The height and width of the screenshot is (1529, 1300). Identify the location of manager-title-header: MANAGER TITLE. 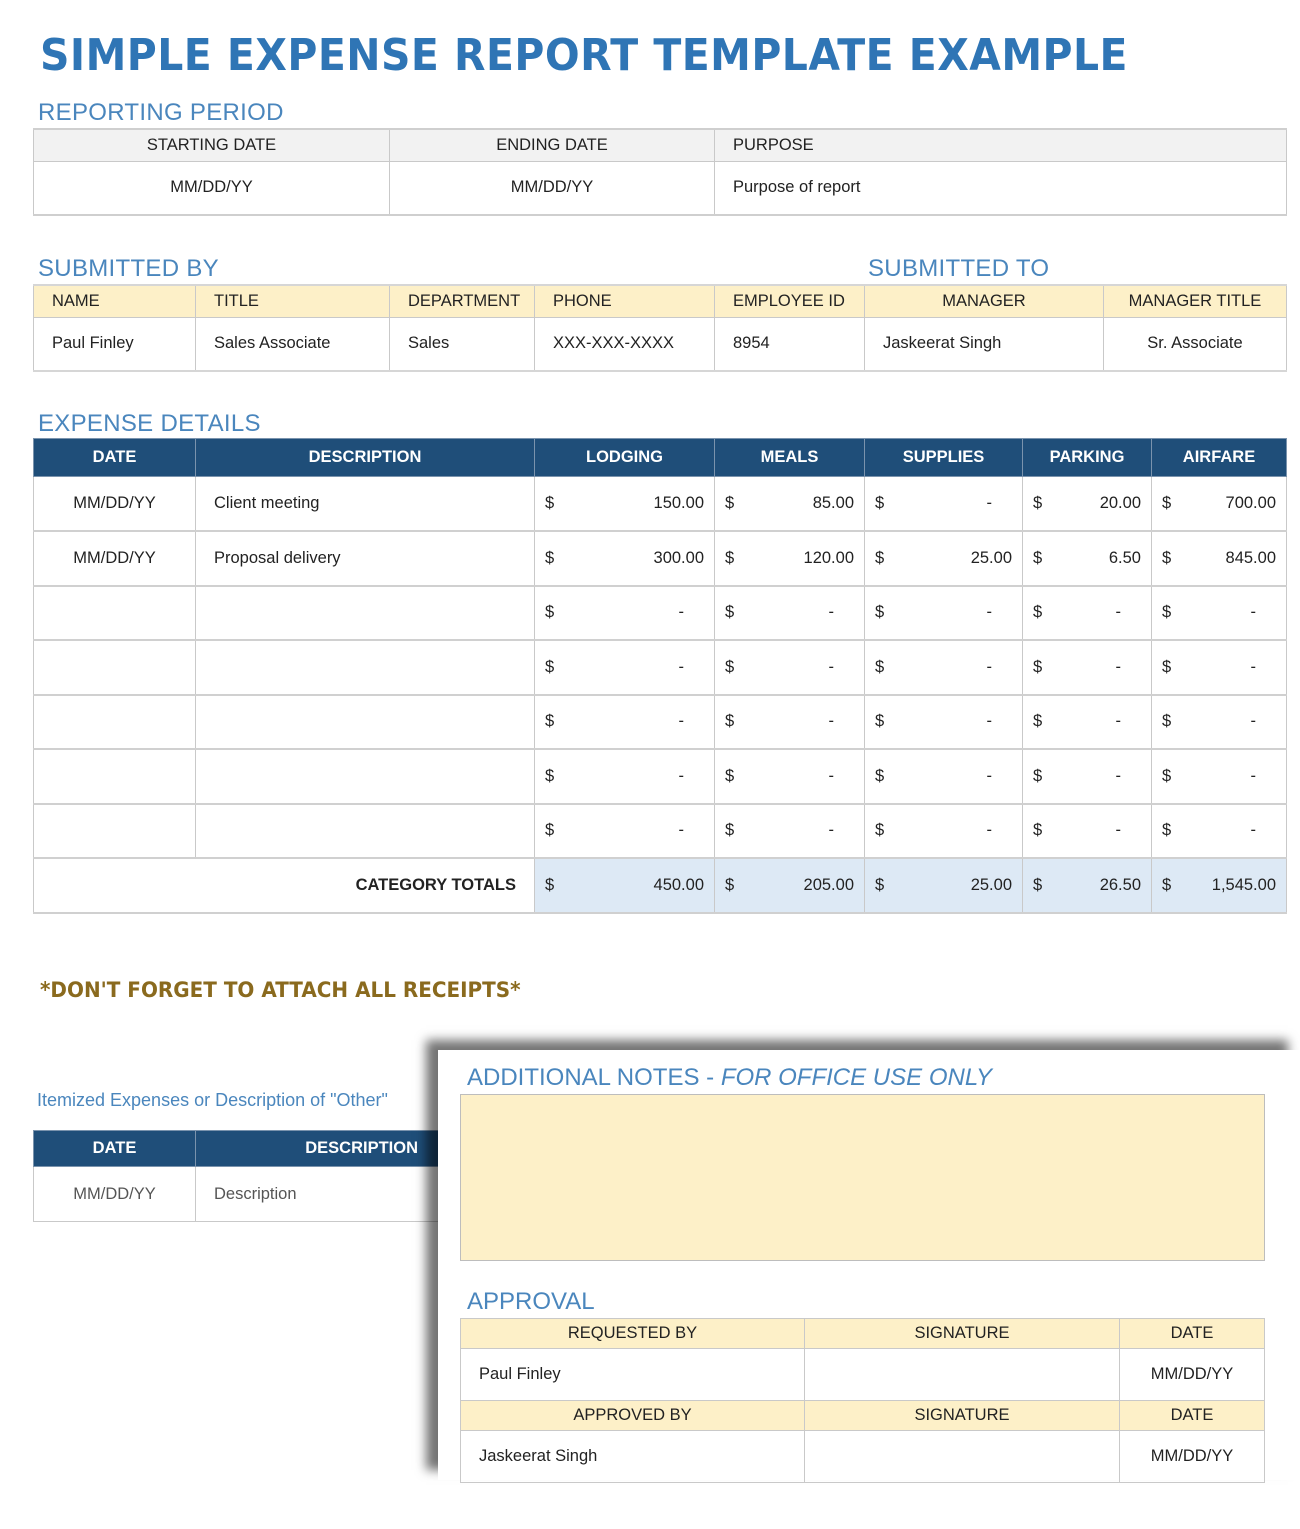
(1195, 301).